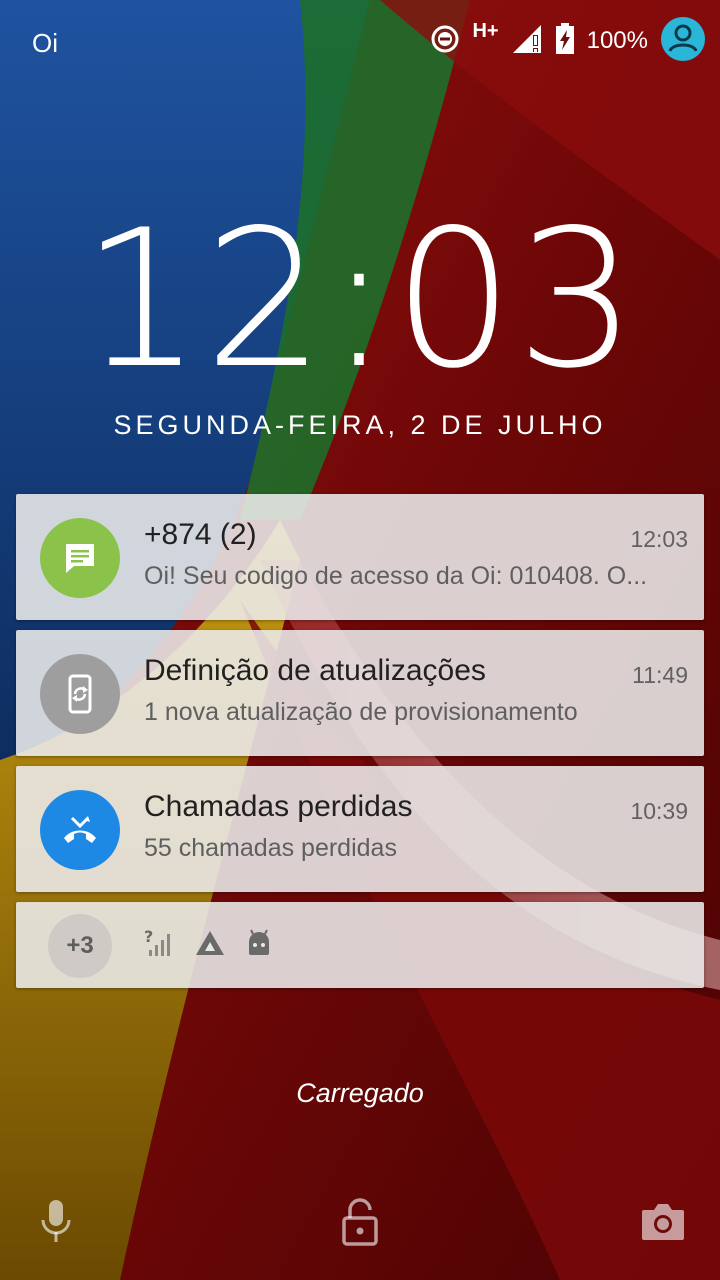 This screenshot has width=720, height=1280. Describe the element at coordinates (210, 943) in the screenshot. I see `triangle-app-icon` at that location.